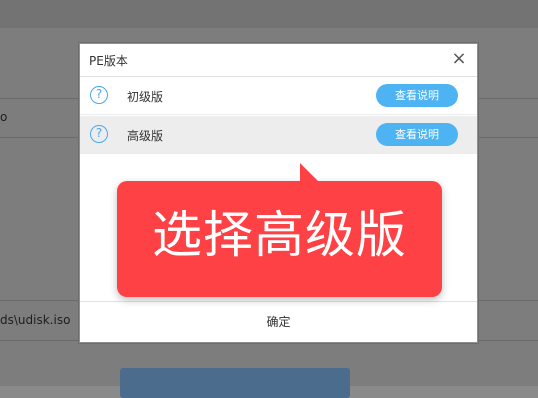 The width and height of the screenshot is (538, 398). What do you see at coordinates (459, 59) in the screenshot?
I see `close-icon: ×` at bounding box center [459, 59].